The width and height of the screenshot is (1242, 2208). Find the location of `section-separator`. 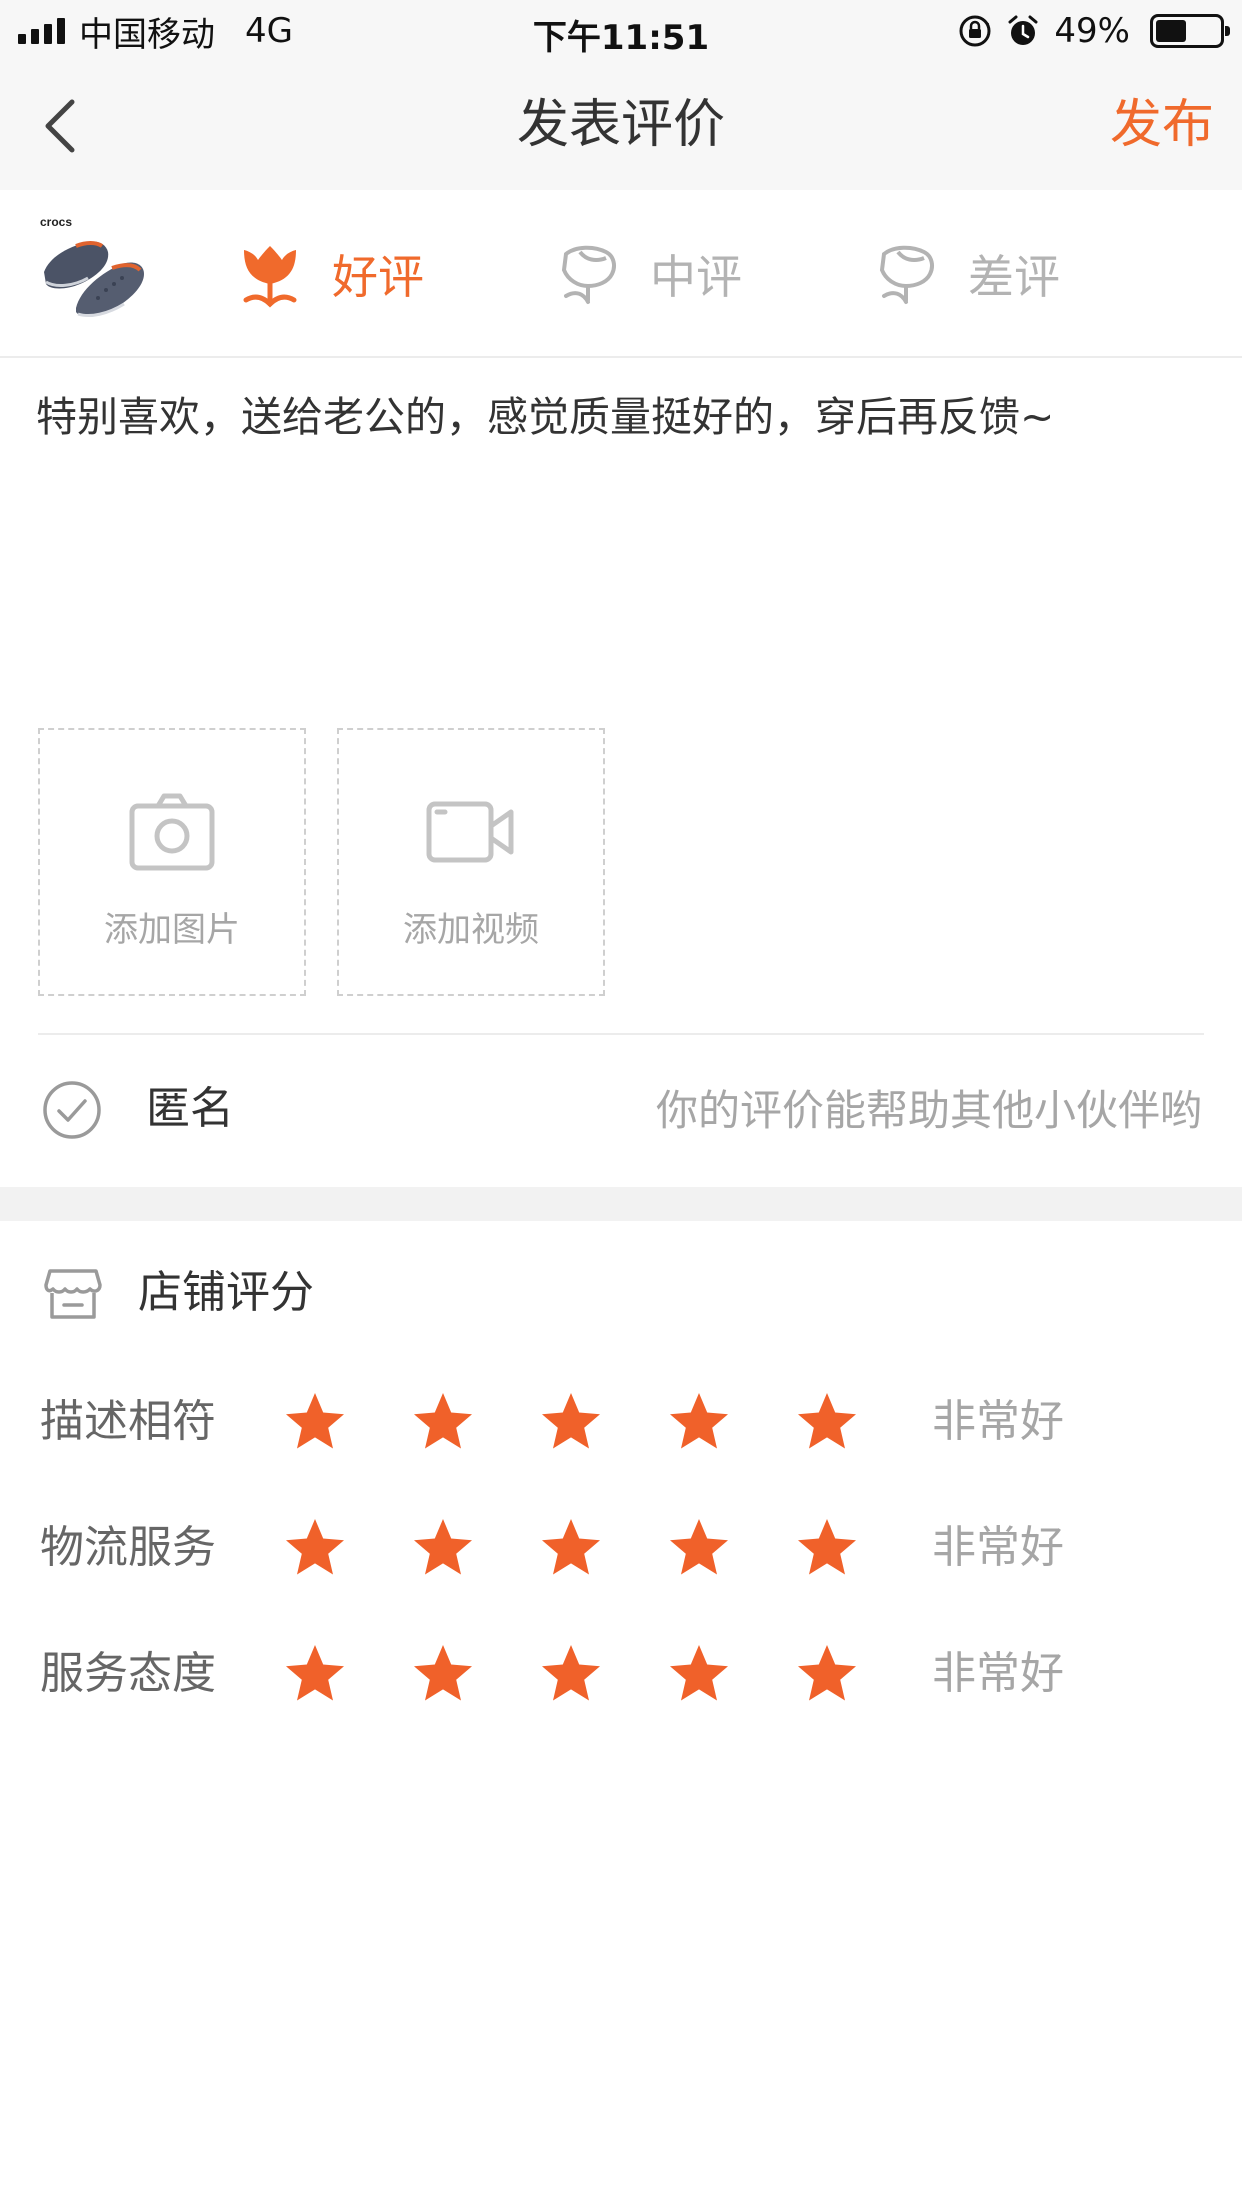

section-separator is located at coordinates (621, 1204).